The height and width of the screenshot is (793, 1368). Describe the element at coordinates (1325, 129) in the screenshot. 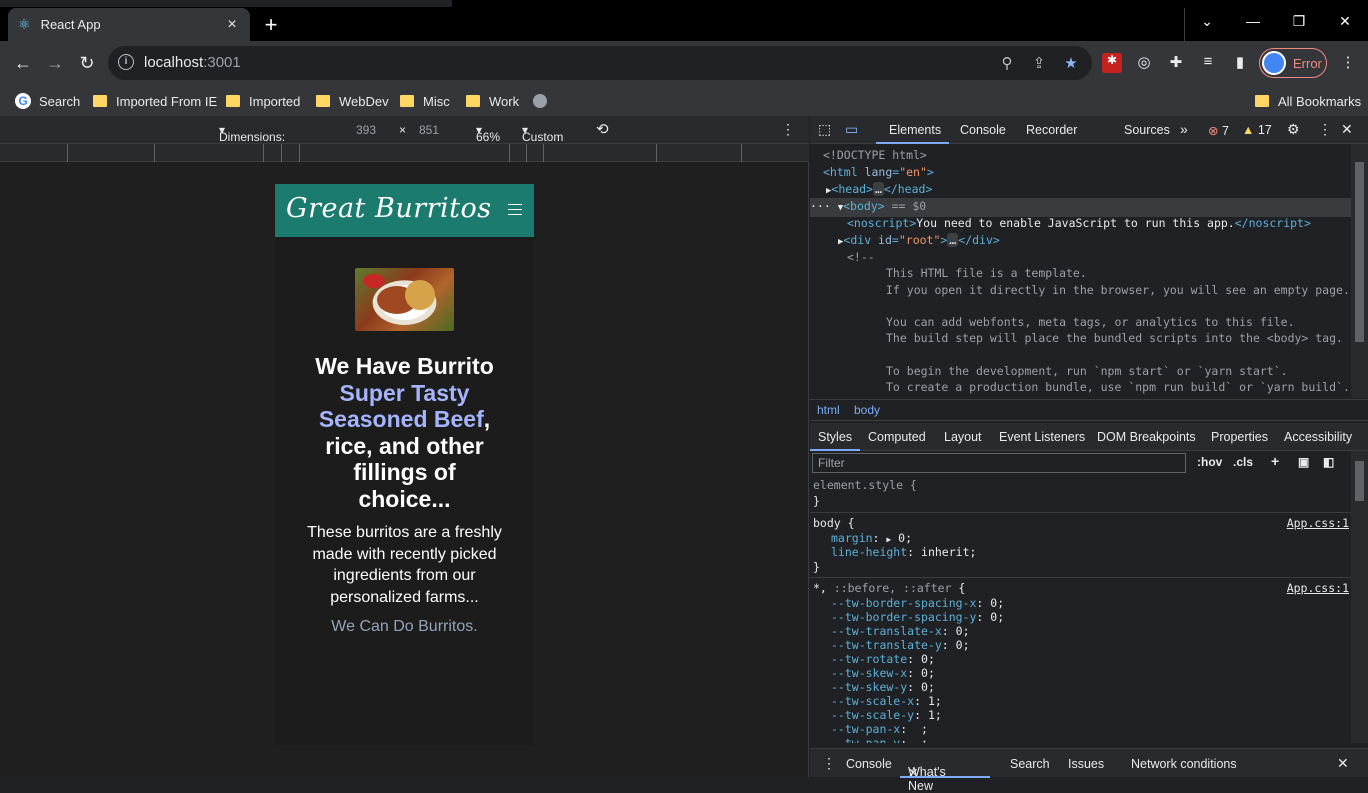

I see `devtools-menu-icon: ⋮` at that location.